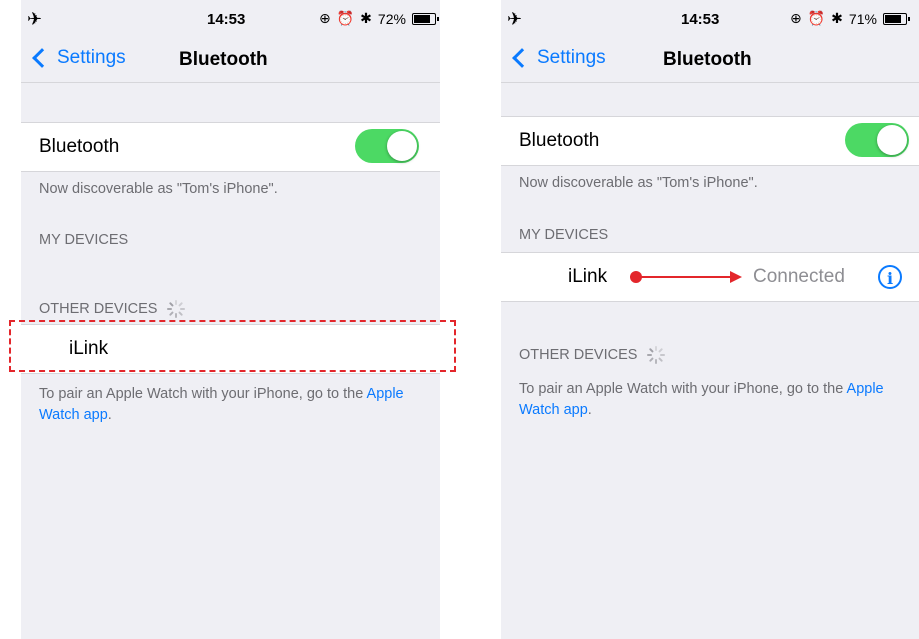 This screenshot has width=919, height=639. I want to click on info-icon: i, so click(890, 277).